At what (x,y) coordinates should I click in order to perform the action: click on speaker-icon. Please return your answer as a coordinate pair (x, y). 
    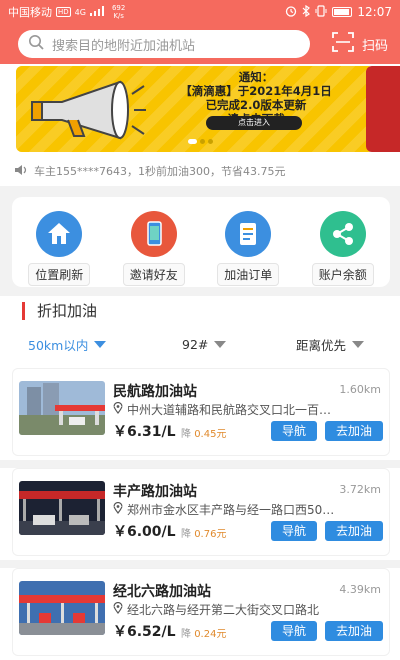
    Looking at the image, I should click on (21, 171).